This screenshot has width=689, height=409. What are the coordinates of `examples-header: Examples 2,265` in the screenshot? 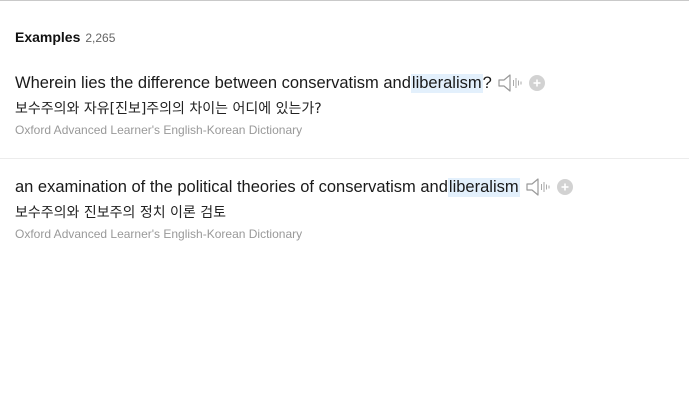 It's located at (65, 38).